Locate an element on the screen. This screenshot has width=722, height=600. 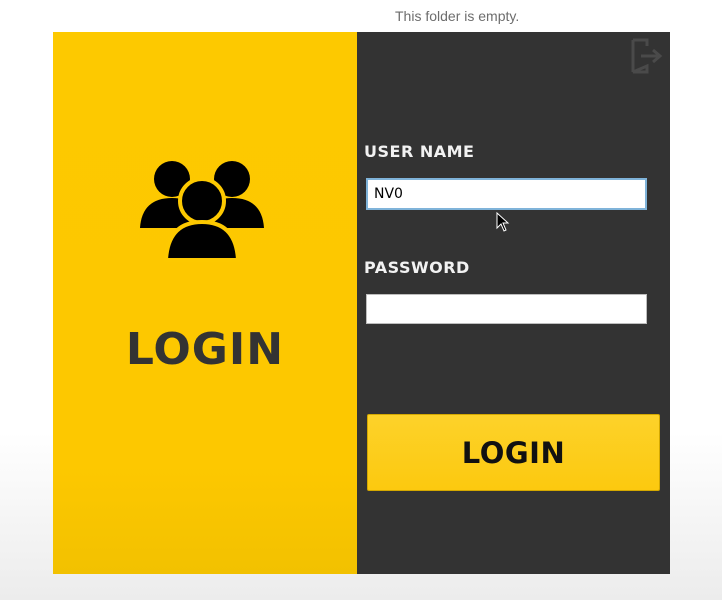
username-label: USER NAME is located at coordinates (419, 151).